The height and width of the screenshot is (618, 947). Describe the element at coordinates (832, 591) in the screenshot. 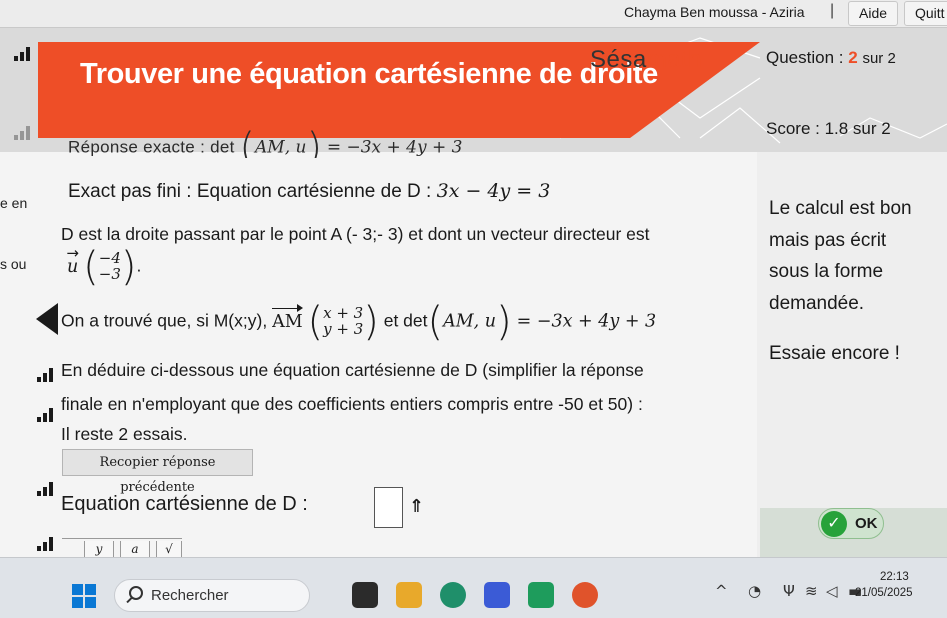

I see `volume-icon: ◁` at that location.